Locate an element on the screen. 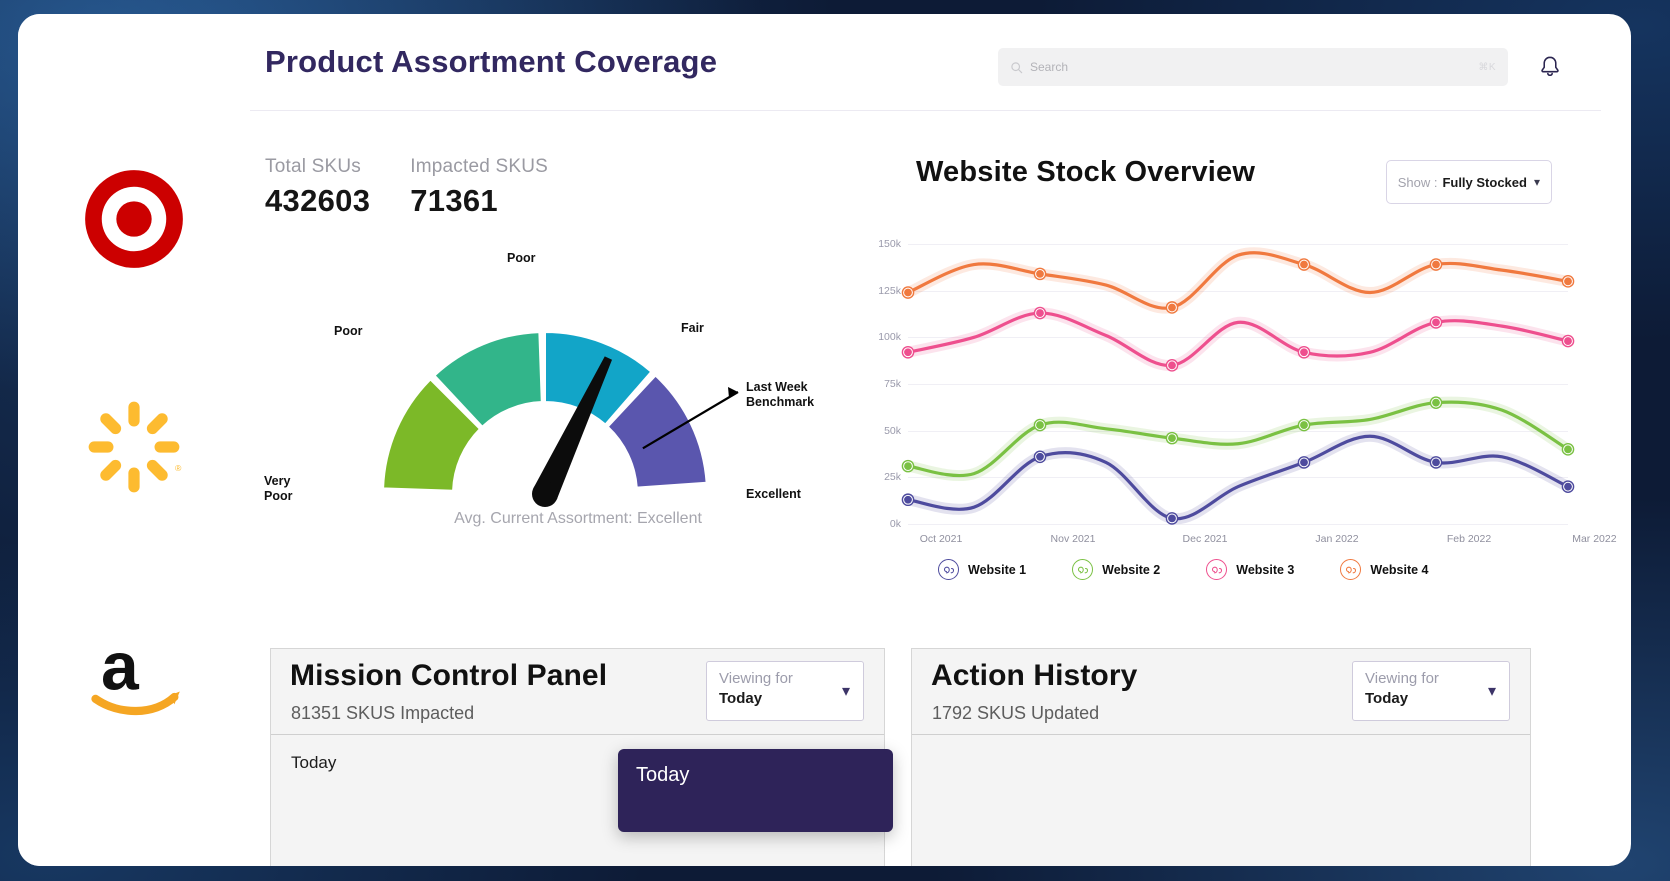 Image resolution: width=1670 pixels, height=881 pixels. show-filter-dropdown: Show : Fully Stocked ▾ is located at coordinates (1468, 182).